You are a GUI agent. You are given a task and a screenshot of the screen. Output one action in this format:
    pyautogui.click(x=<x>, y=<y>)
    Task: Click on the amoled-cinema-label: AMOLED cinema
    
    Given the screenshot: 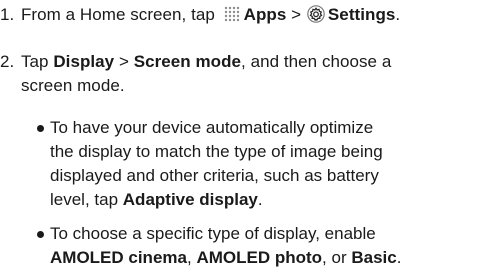 What is the action you would take?
    pyautogui.click(x=118, y=257)
    